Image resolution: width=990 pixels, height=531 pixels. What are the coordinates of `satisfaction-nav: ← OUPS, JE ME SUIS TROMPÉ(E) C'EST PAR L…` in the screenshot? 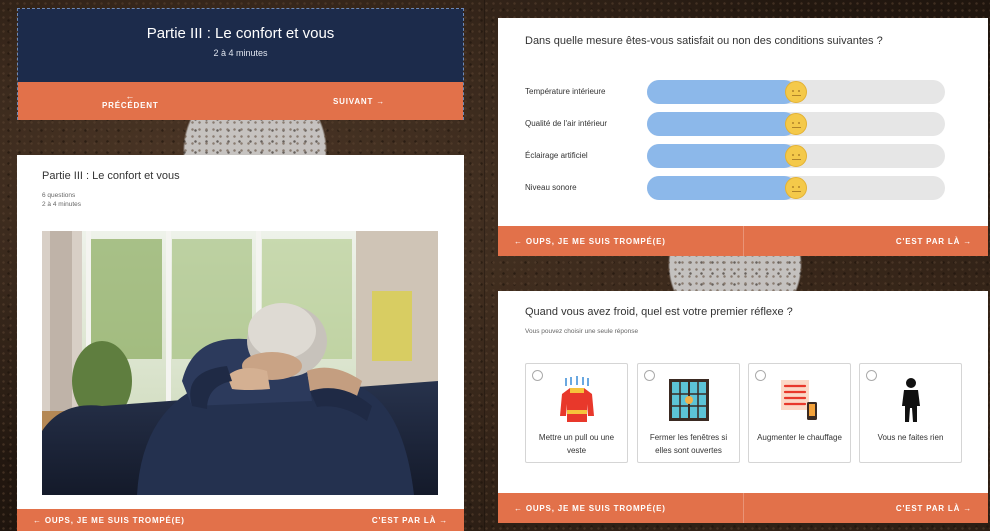 It's located at (743, 241).